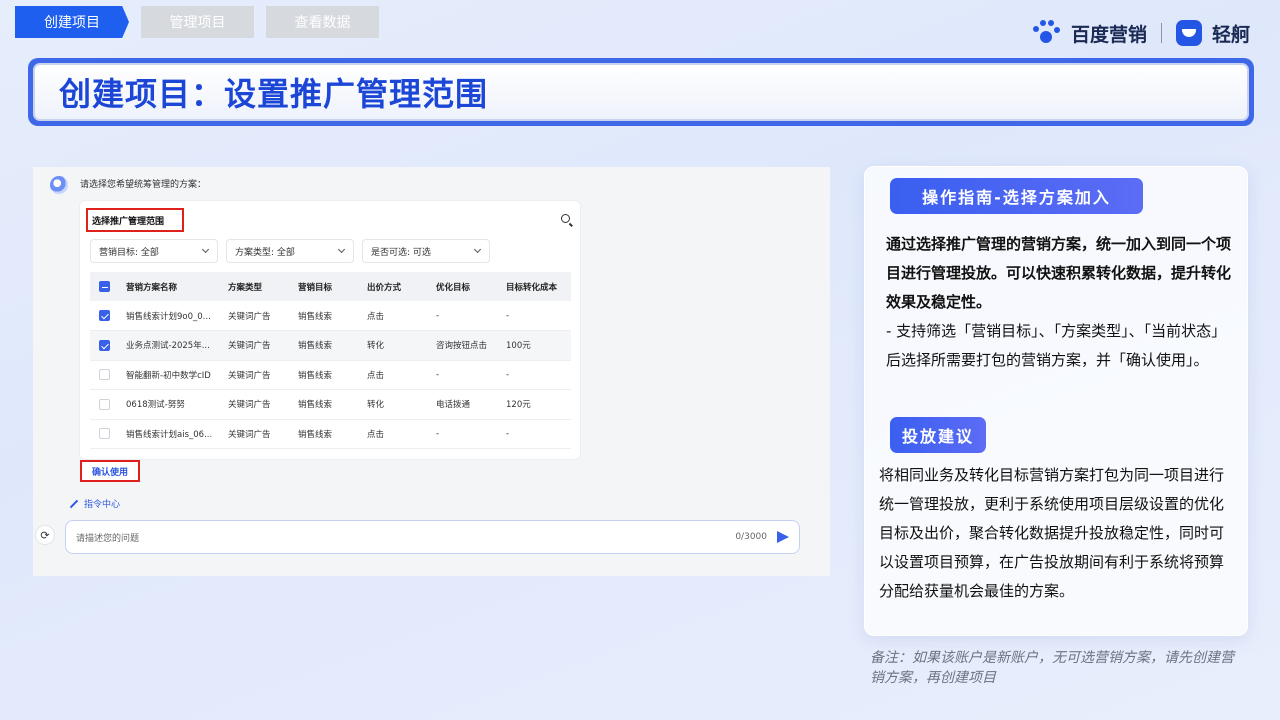  Describe the element at coordinates (471, 286) in the screenshot. I see `col-opt-goal: 优化目标` at that location.